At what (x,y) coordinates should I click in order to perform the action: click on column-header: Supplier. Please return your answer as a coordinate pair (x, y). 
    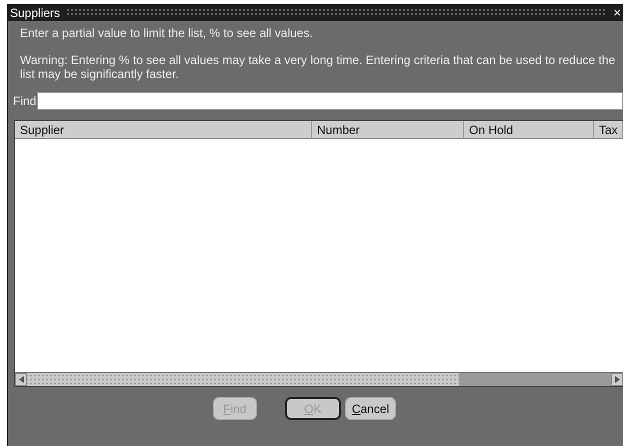
    Looking at the image, I should click on (163, 130).